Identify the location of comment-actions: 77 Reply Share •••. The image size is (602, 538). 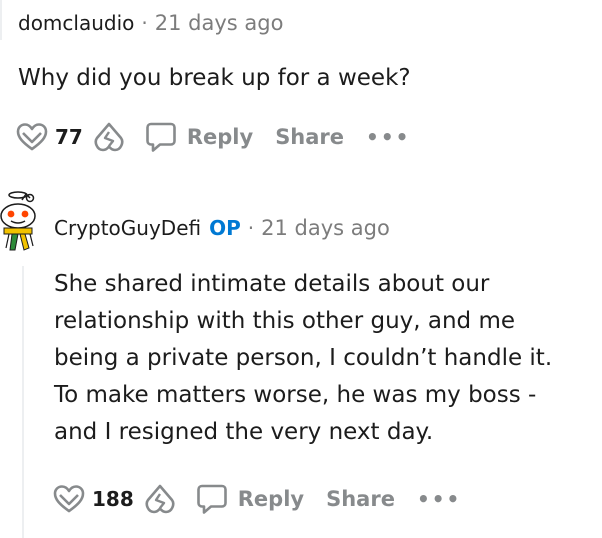
(213, 137).